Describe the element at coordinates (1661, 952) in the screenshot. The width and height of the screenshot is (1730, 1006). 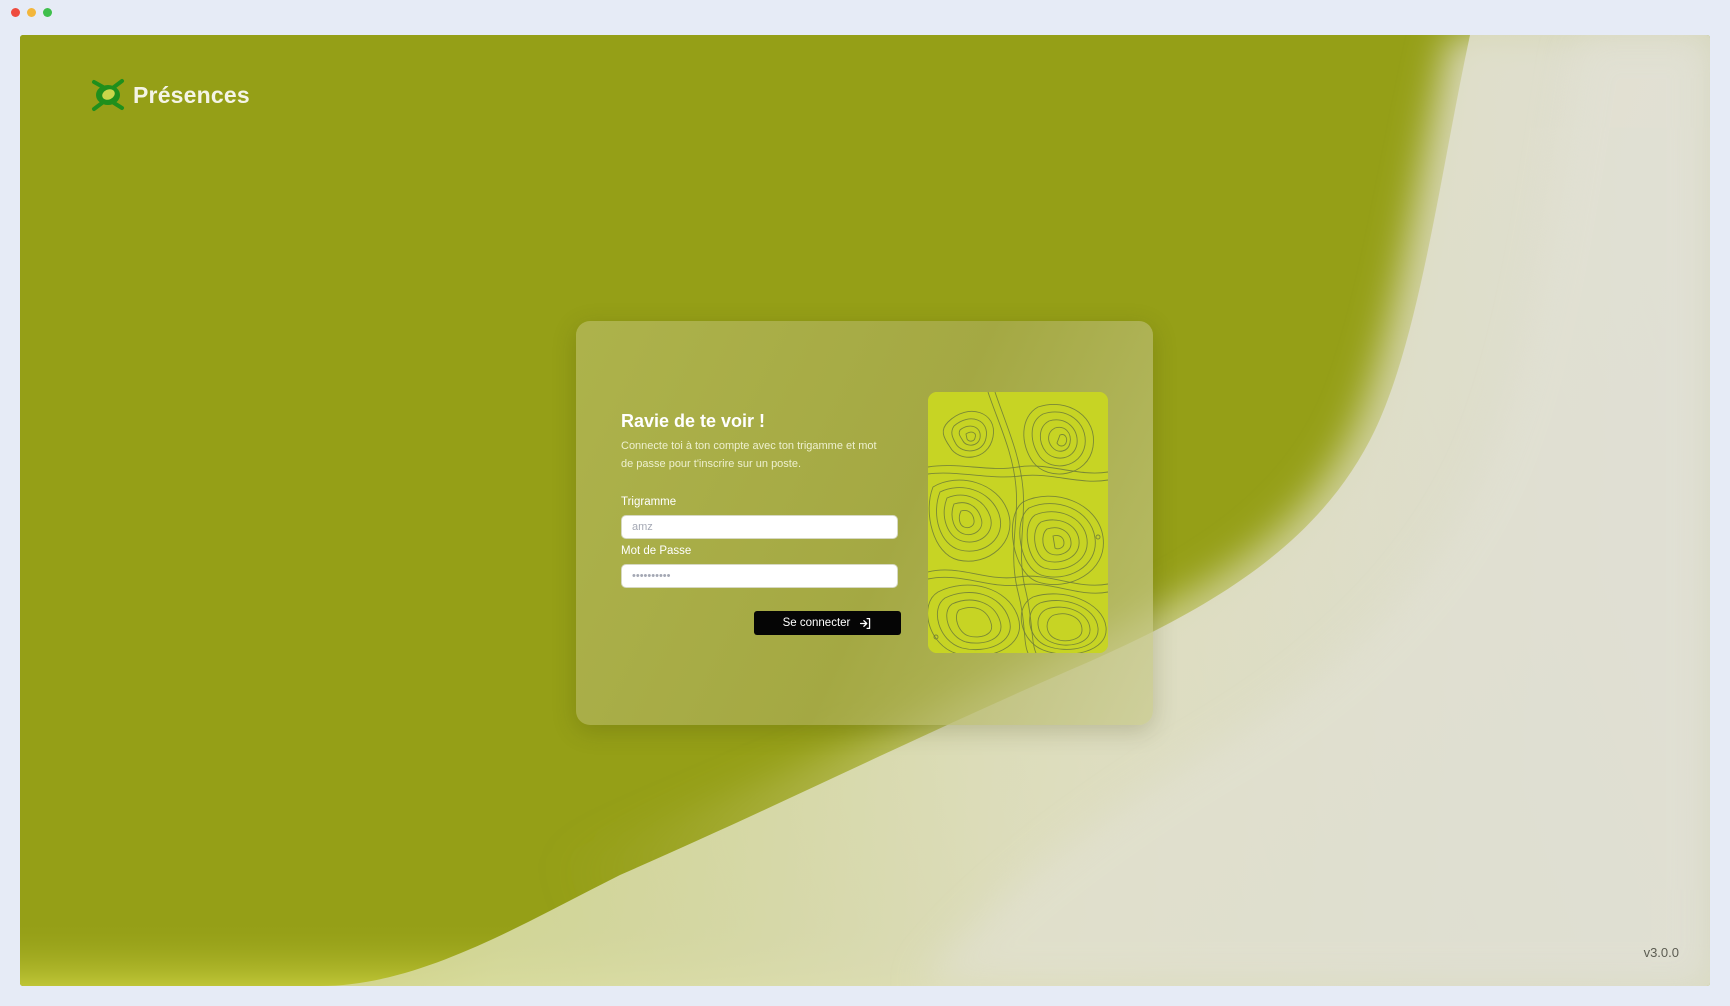
I see `app-version: v3.0.0` at that location.